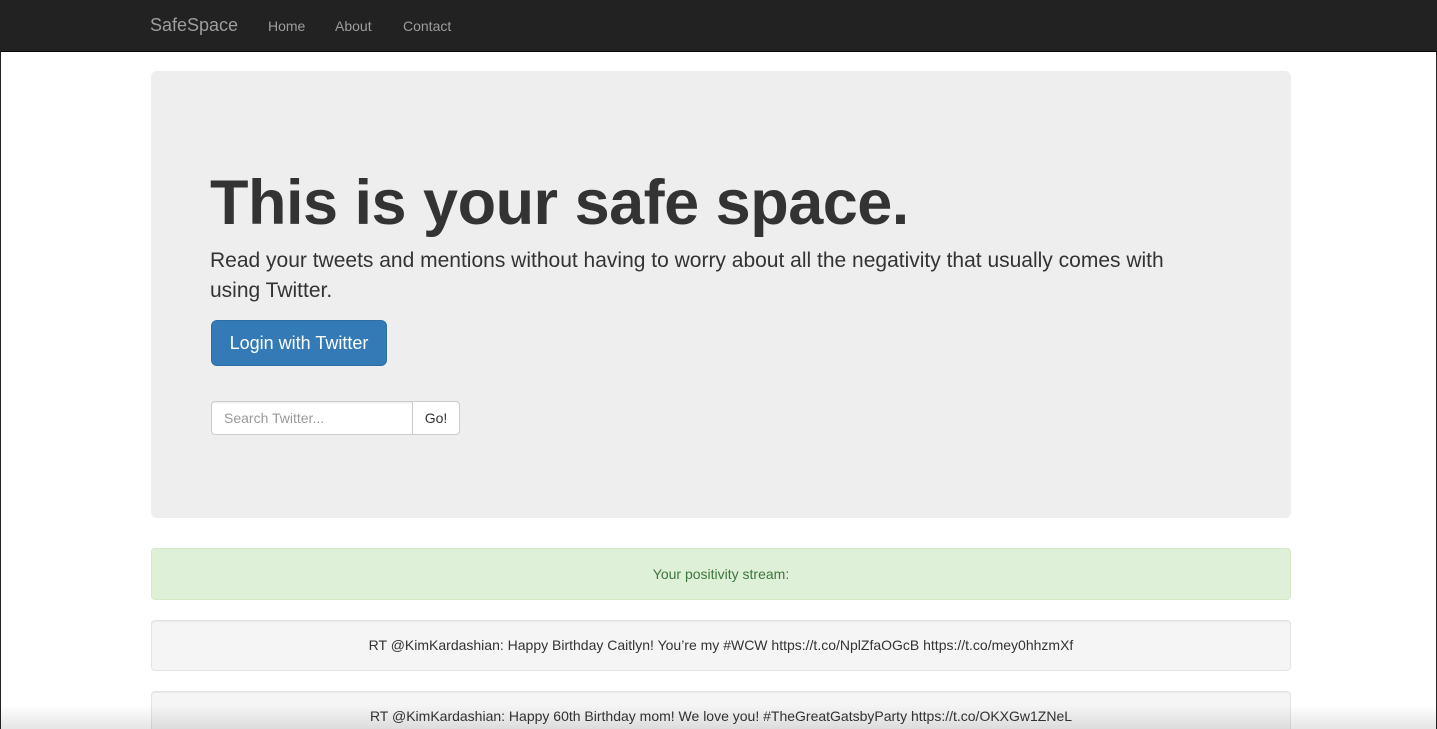 The height and width of the screenshot is (729, 1437). What do you see at coordinates (299, 343) in the screenshot?
I see `login-with-twitter-button: Login with Twitter` at bounding box center [299, 343].